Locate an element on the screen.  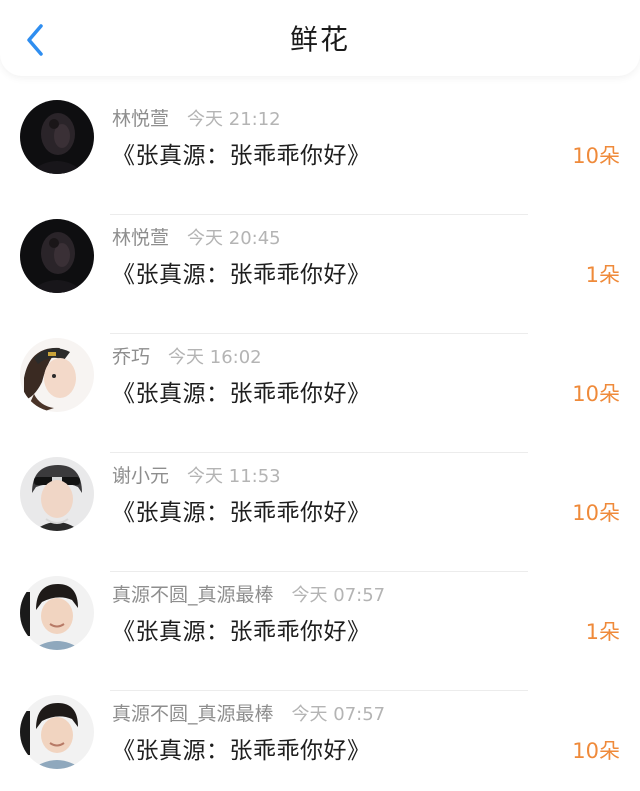
timestamp: 今天 21:12 is located at coordinates (234, 119).